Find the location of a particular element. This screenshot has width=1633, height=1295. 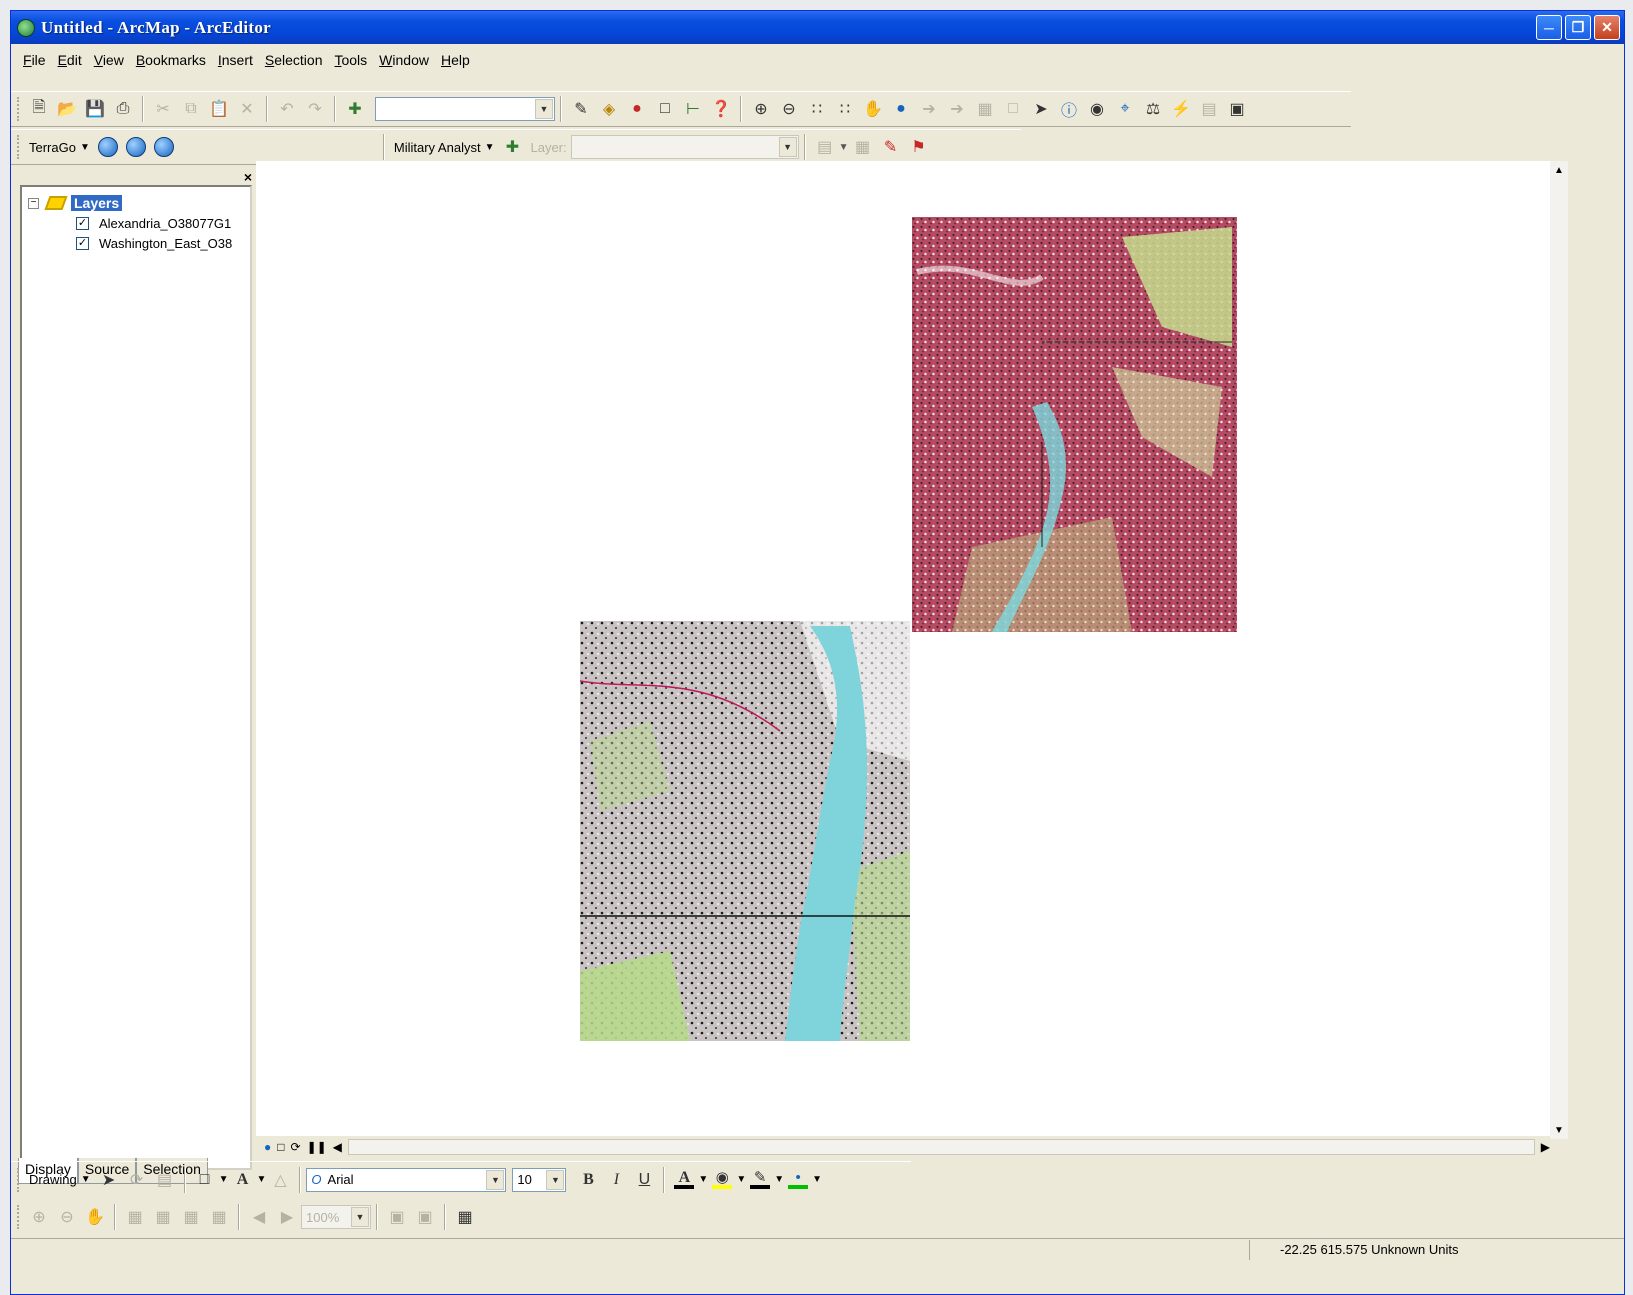

arctoolbox-icon: ◈ is located at coordinates (609, 109).